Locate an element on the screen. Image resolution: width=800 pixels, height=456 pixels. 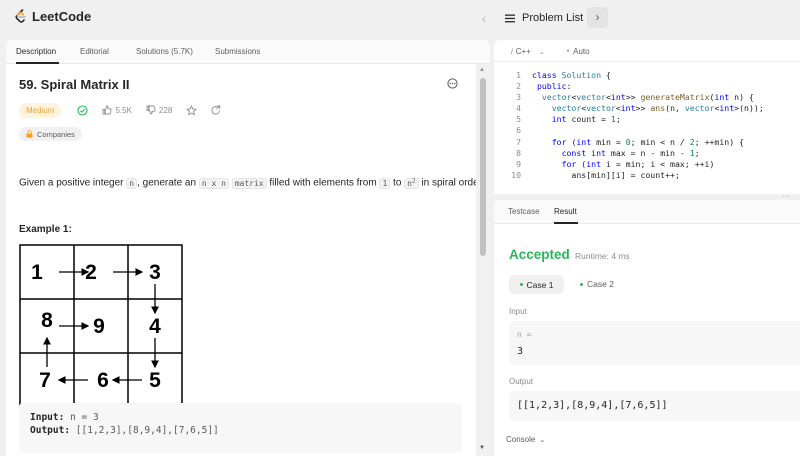
like-count: 5.5K is located at coordinates (123, 110).